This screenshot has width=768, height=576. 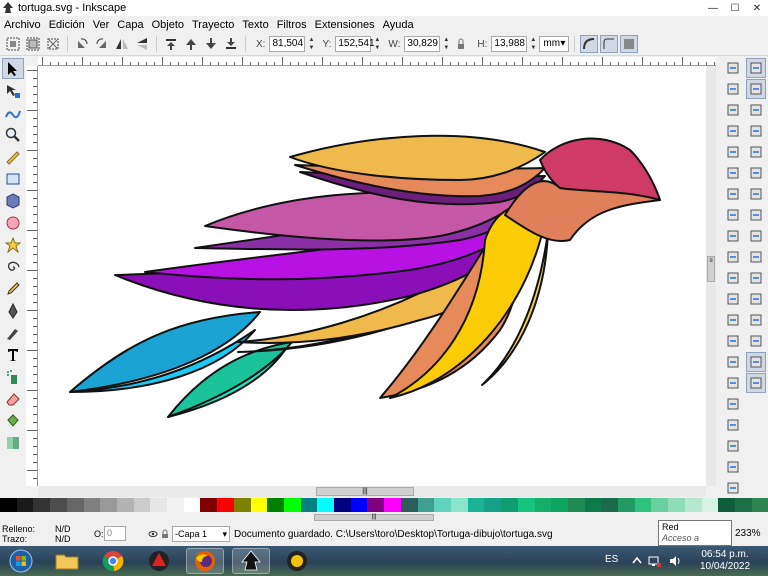 I want to click on cut-button, so click(x=733, y=257).